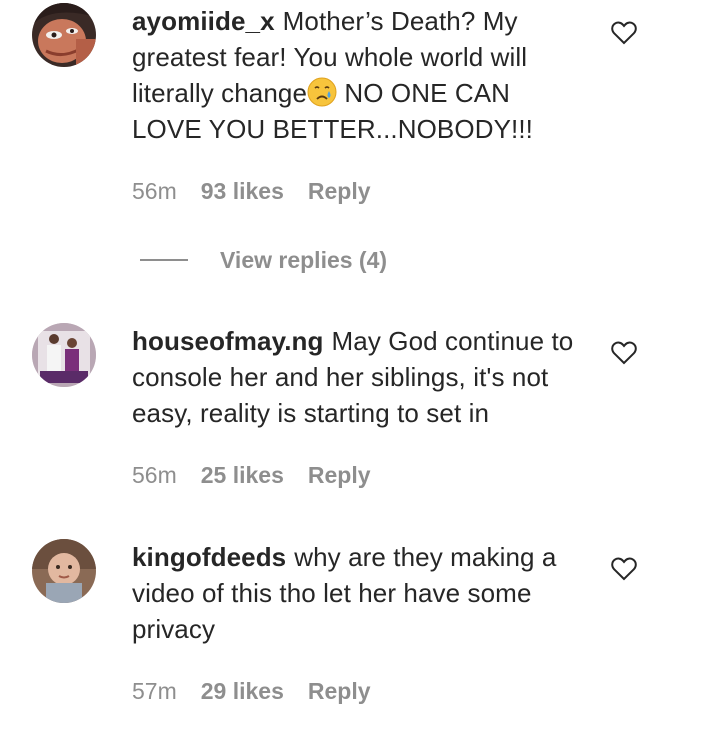 This screenshot has width=720, height=735. Describe the element at coordinates (242, 691) in the screenshot. I see `comment-likes-count: 29 likes` at that location.